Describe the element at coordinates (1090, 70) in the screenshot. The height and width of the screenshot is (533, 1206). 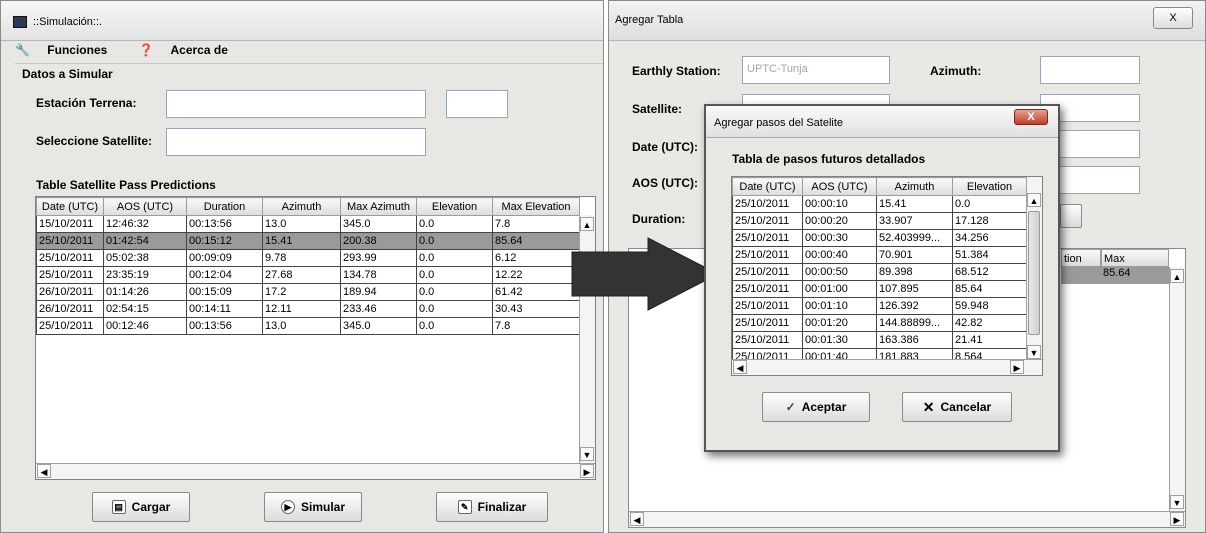
I see `azimuth-field` at that location.